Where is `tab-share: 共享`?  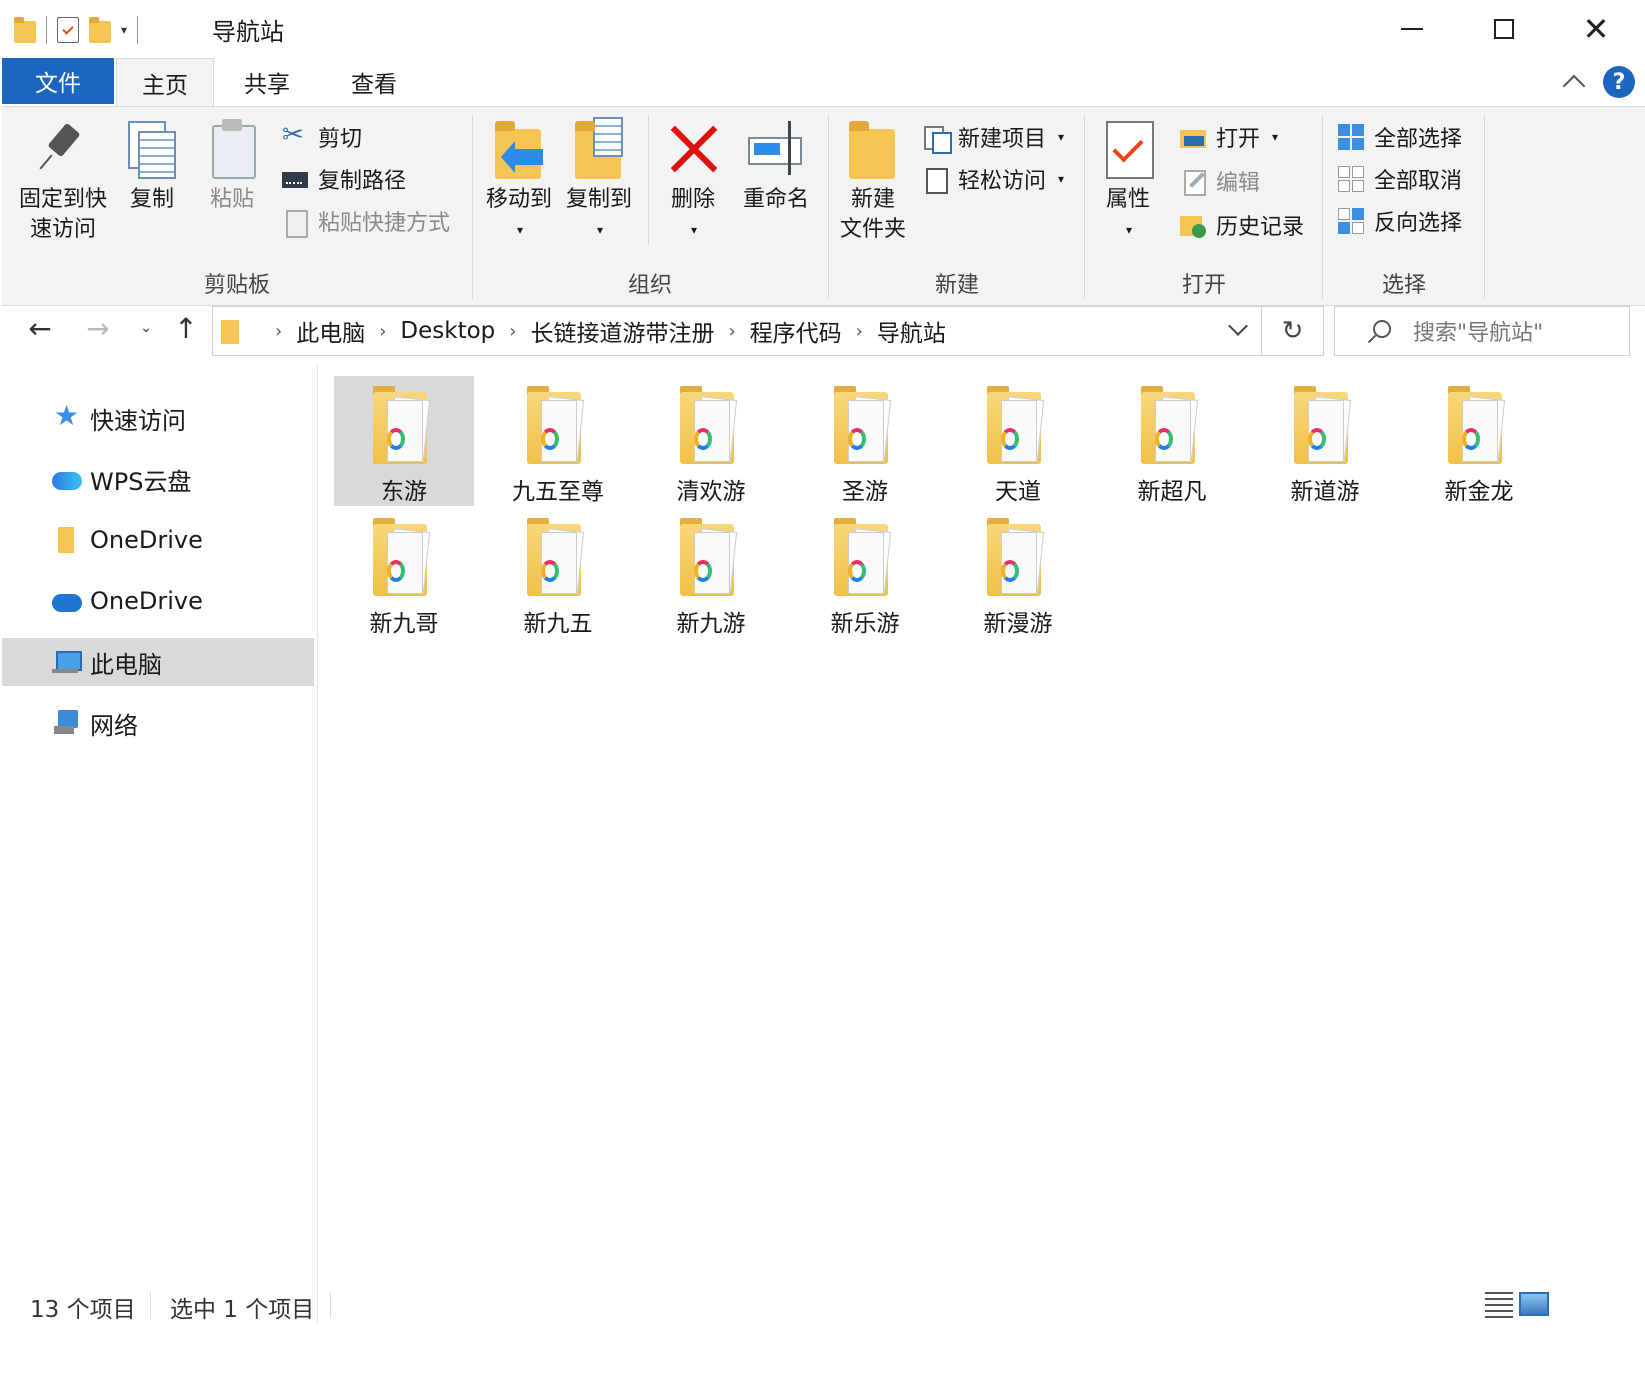 tab-share: 共享 is located at coordinates (267, 82).